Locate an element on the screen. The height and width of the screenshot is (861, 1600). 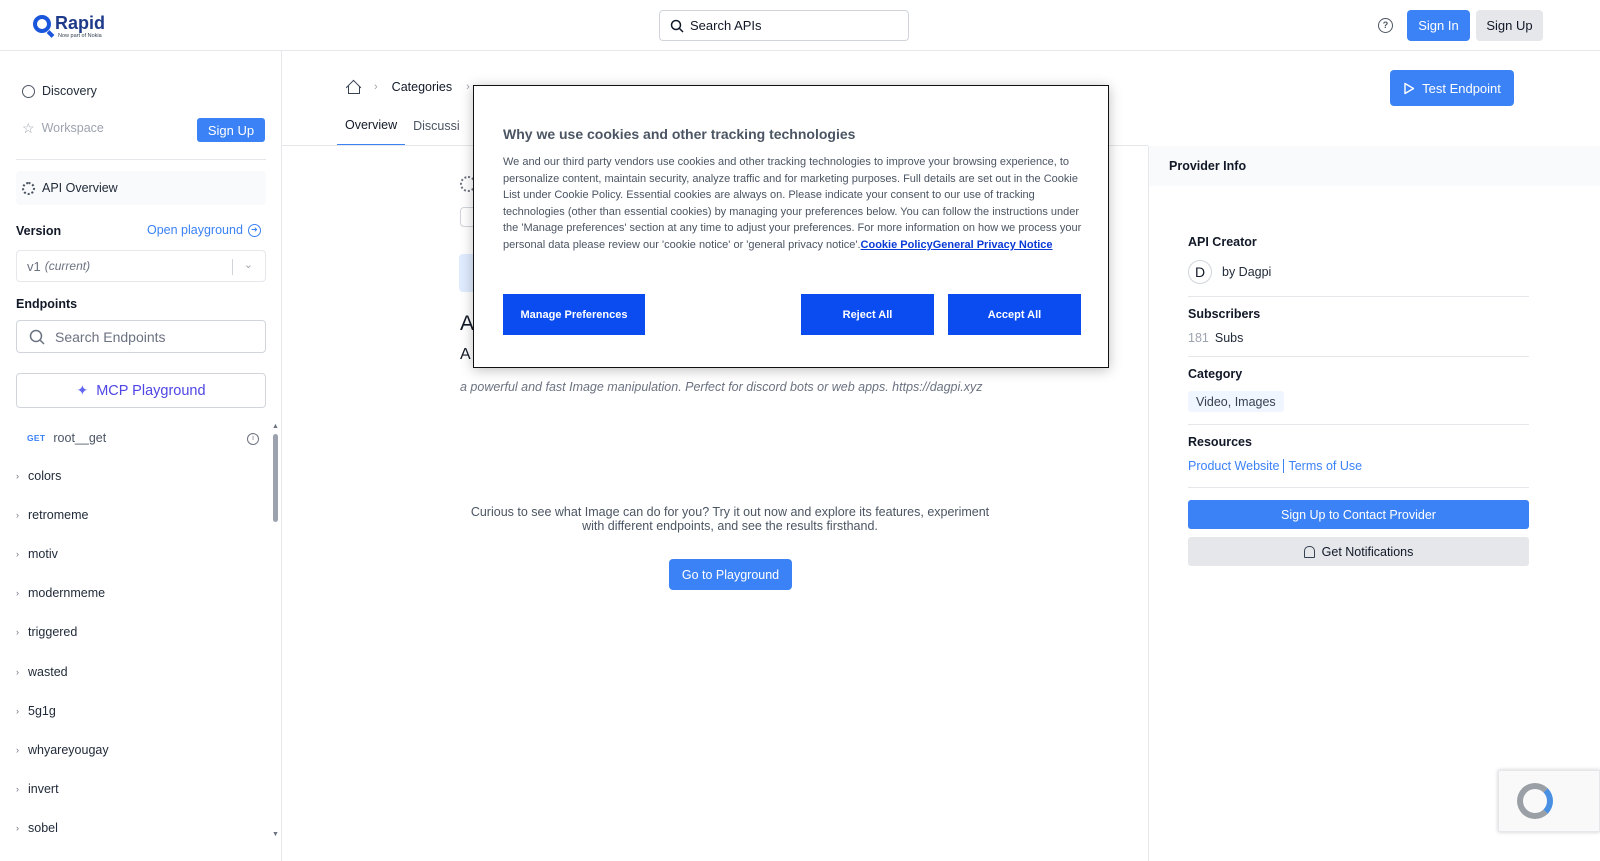
category-badge: Video, Images is located at coordinates (1236, 401).